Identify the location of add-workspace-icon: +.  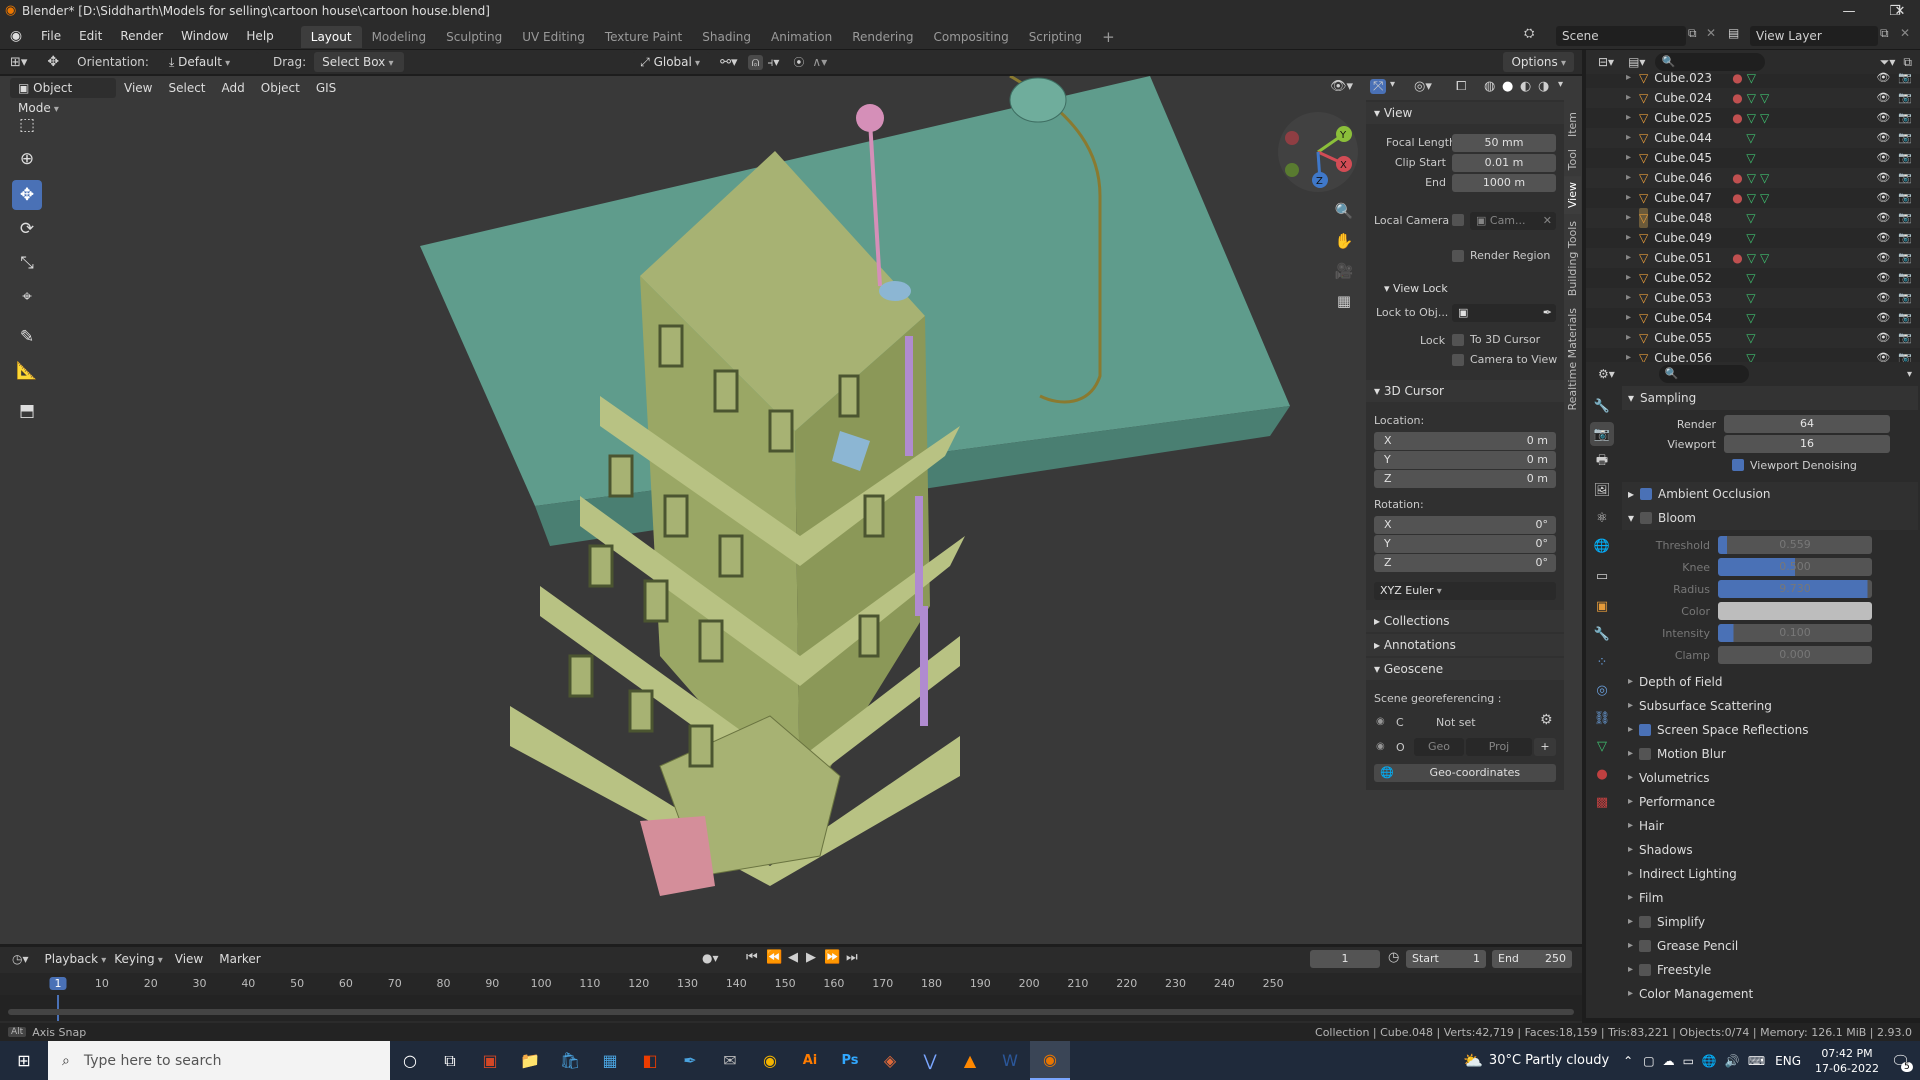
(1108, 37).